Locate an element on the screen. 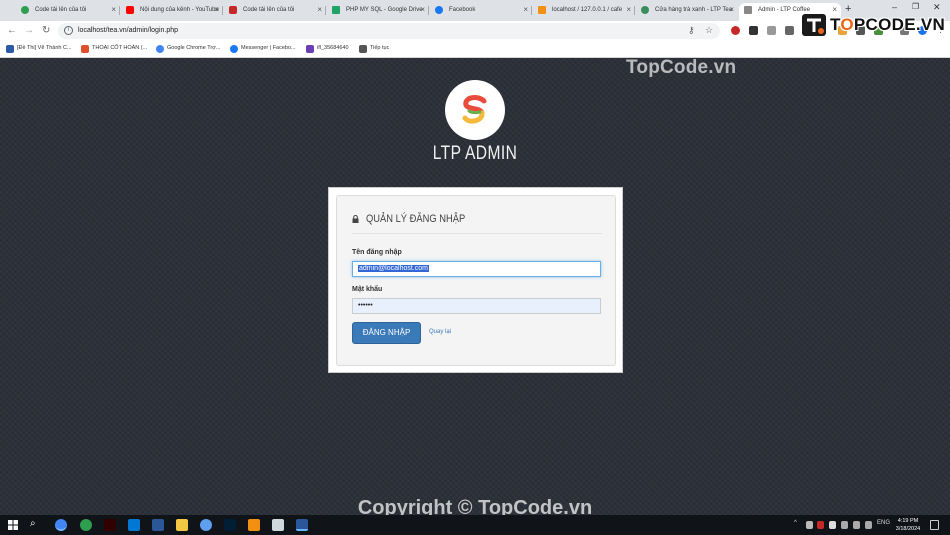 Image resolution: width=950 pixels, height=535 pixels. tab-favicon-icon is located at coordinates (25, 10).